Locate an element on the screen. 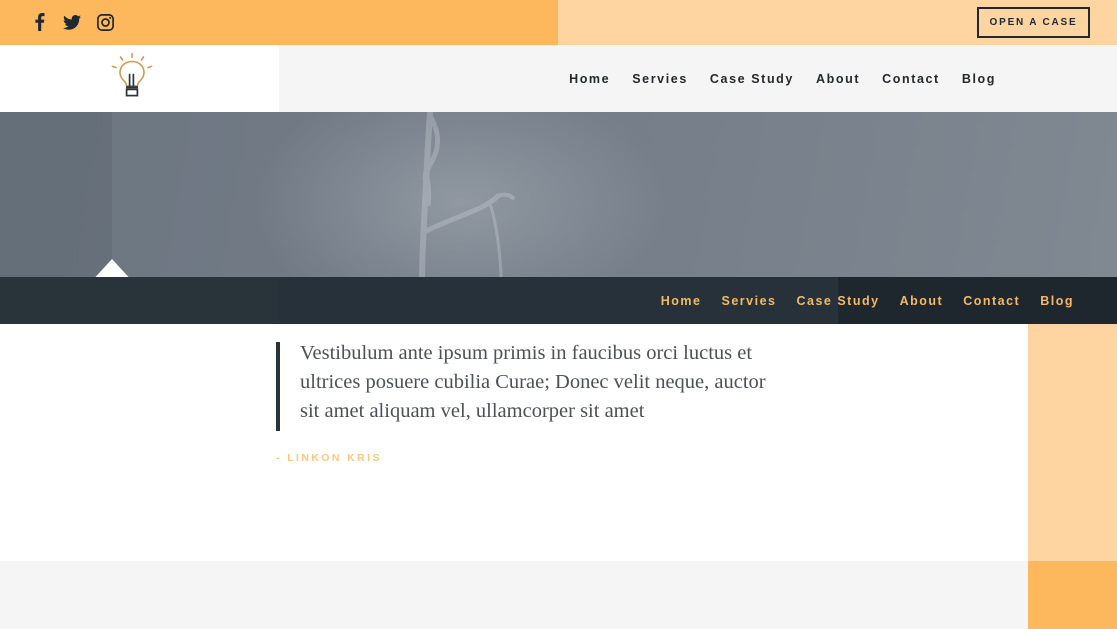  nav-item-about: About is located at coordinates (838, 79).